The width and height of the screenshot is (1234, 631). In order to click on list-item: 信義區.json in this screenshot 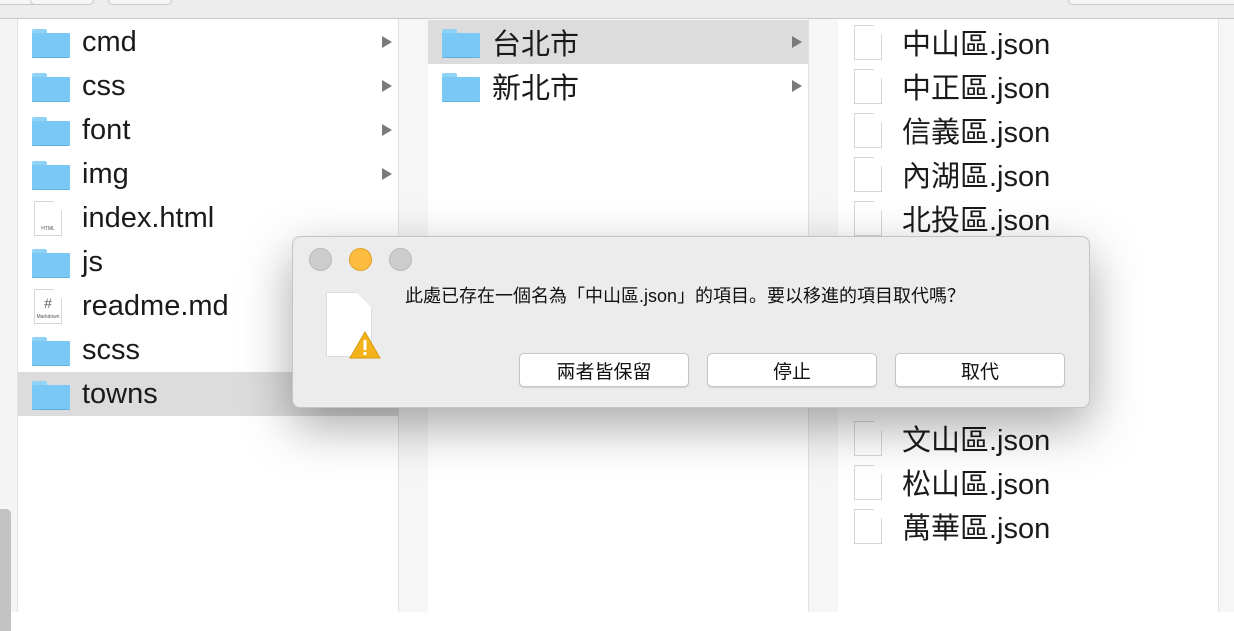, I will do `click(1028, 130)`.